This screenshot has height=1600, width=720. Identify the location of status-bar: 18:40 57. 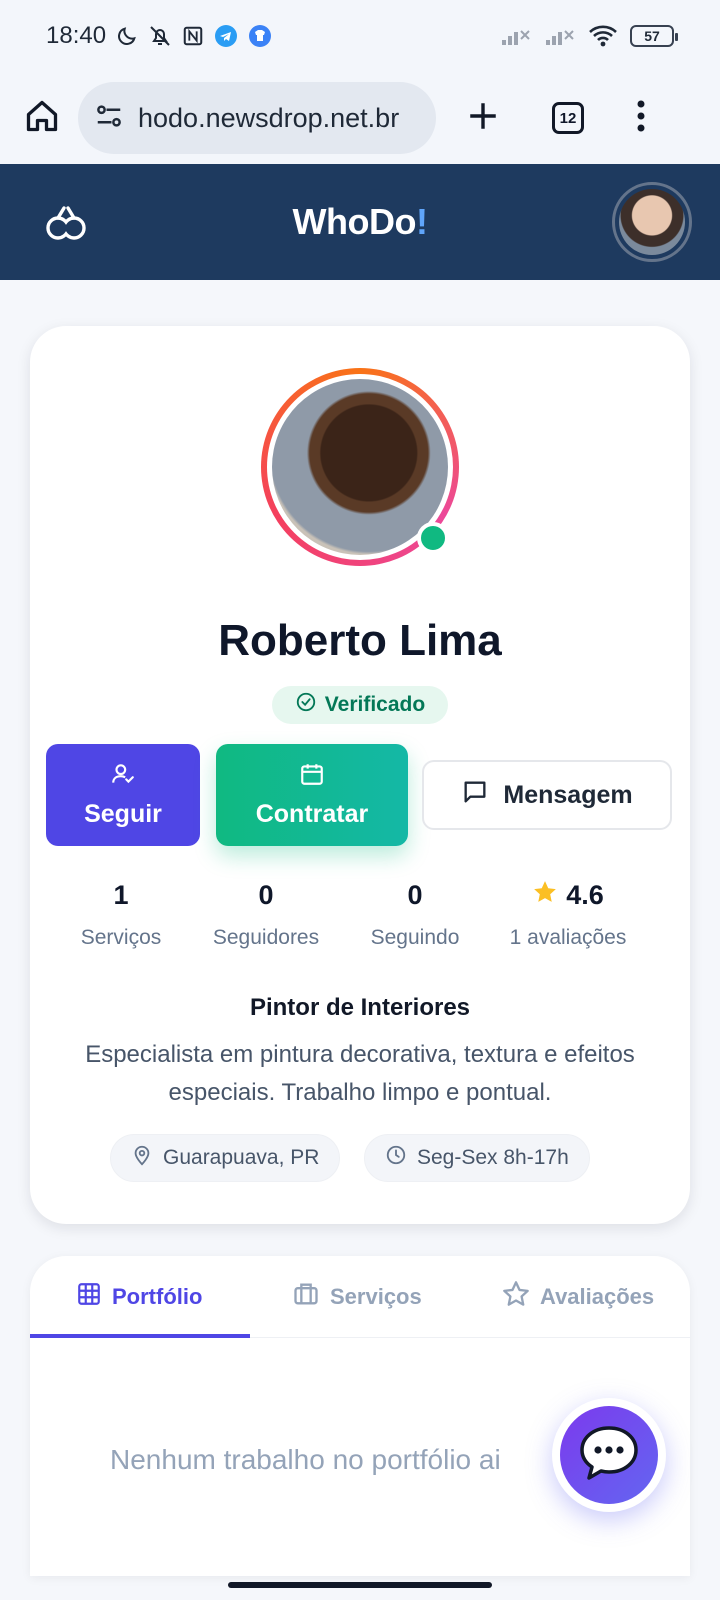
(360, 36).